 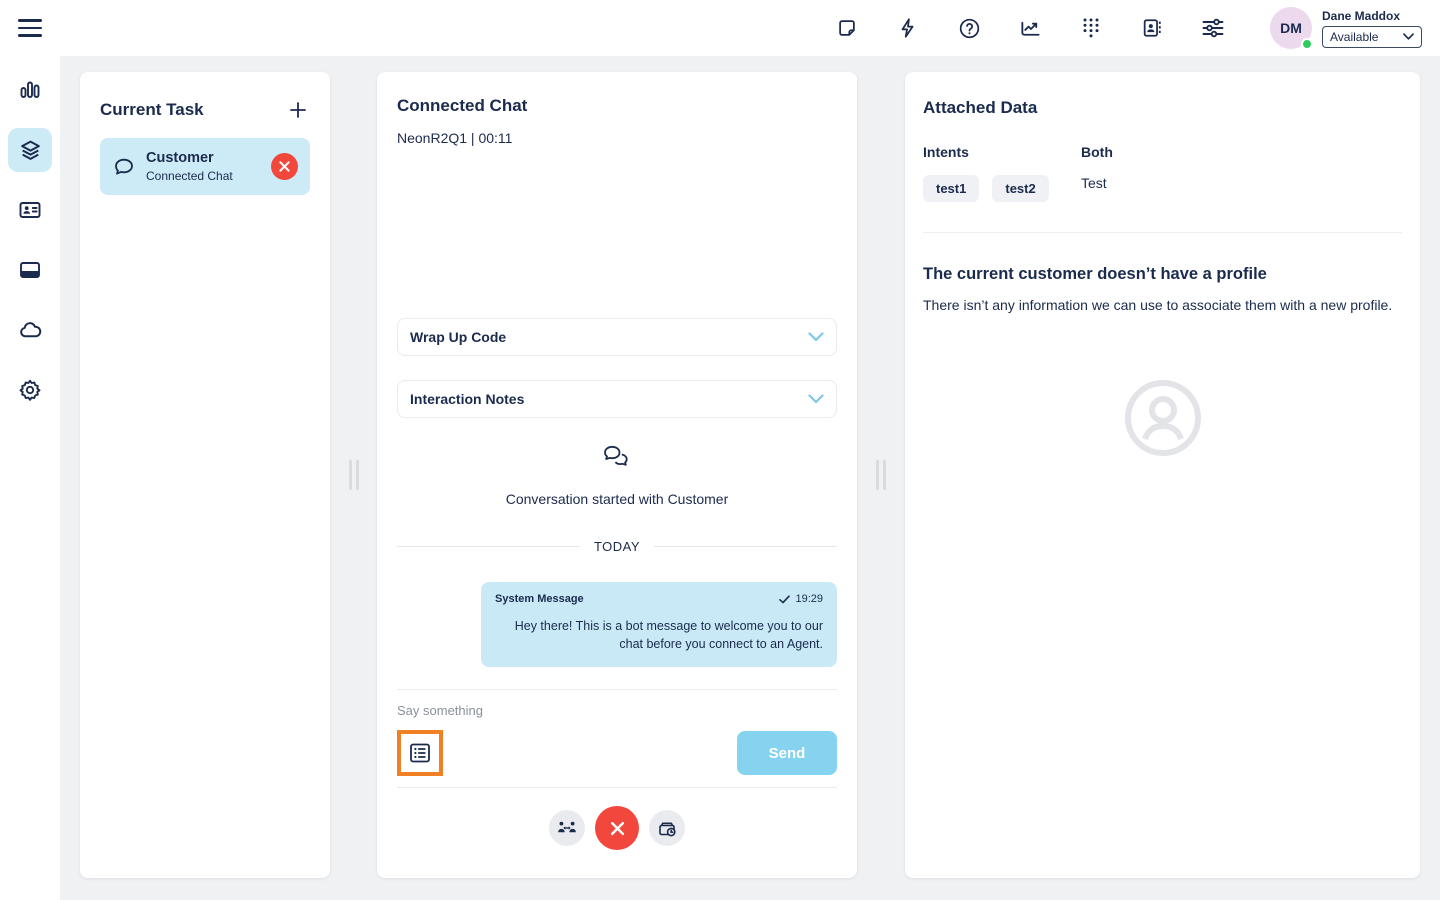 What do you see at coordinates (30, 330) in the screenshot?
I see `nav-cloud-icon` at bounding box center [30, 330].